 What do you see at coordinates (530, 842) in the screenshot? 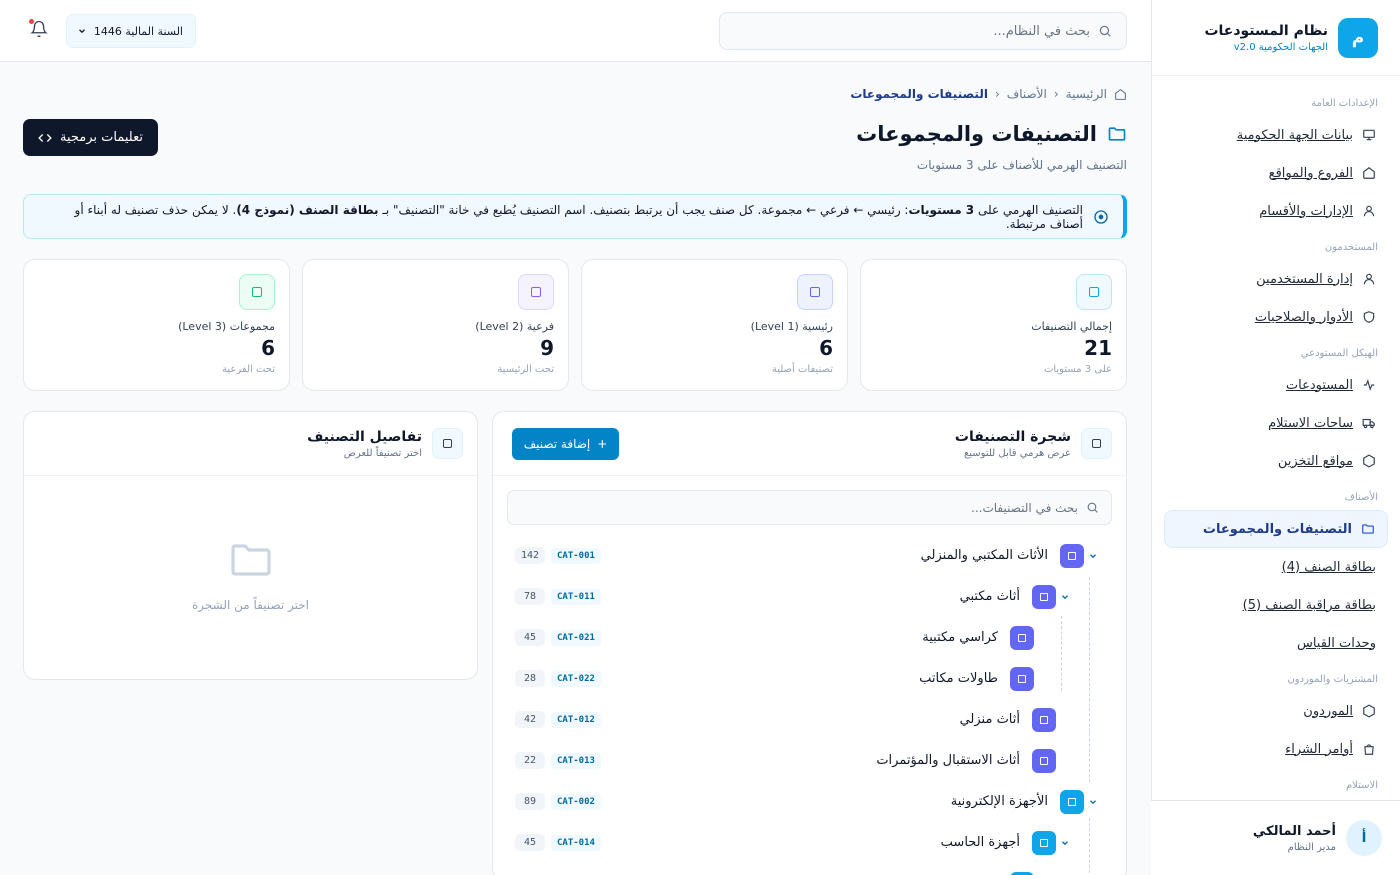
I see `item-count-badge: 45` at bounding box center [530, 842].